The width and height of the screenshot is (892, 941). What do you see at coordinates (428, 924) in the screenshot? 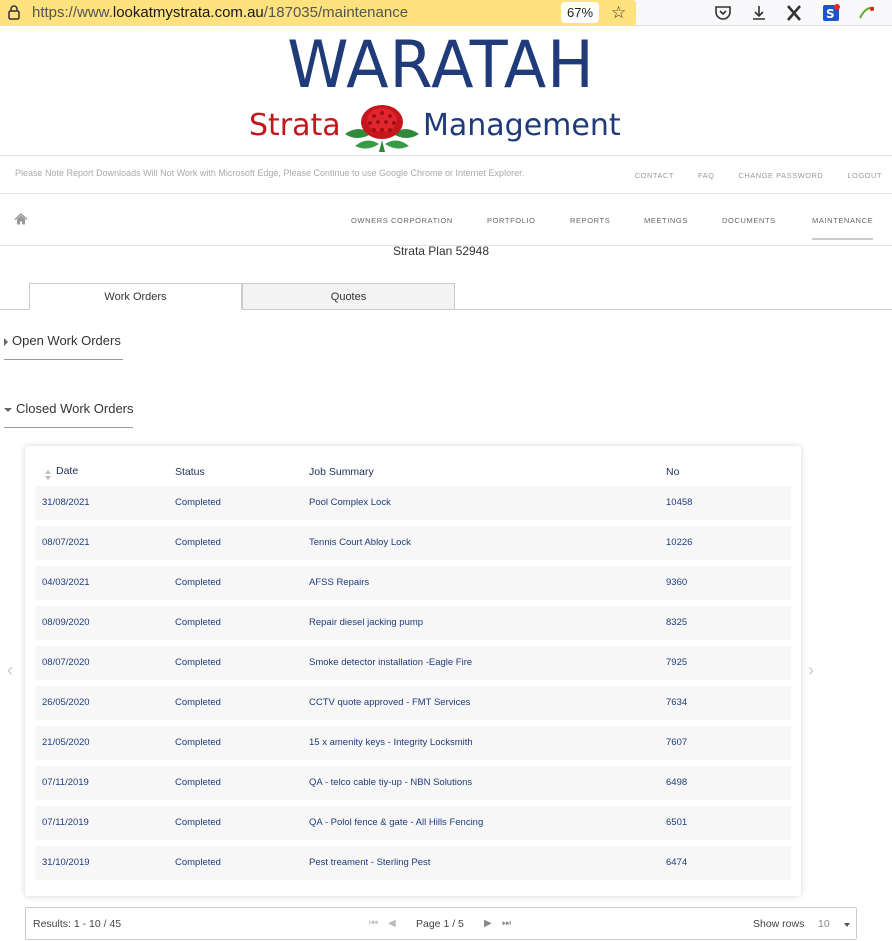
I see `page-label: Page` at bounding box center [428, 924].